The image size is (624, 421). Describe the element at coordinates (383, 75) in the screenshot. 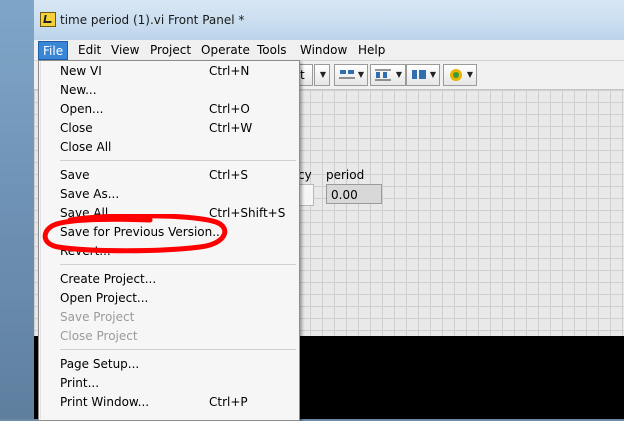

I see `distribute-objects-icon` at that location.